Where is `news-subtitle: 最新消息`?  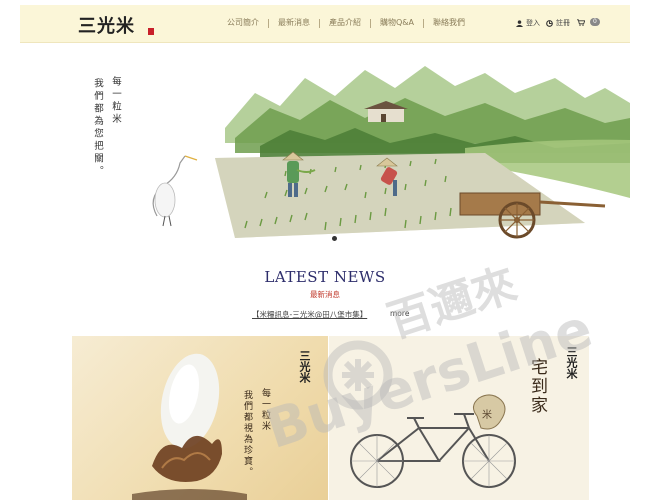
news-subtitle: 最新消息 is located at coordinates (325, 294).